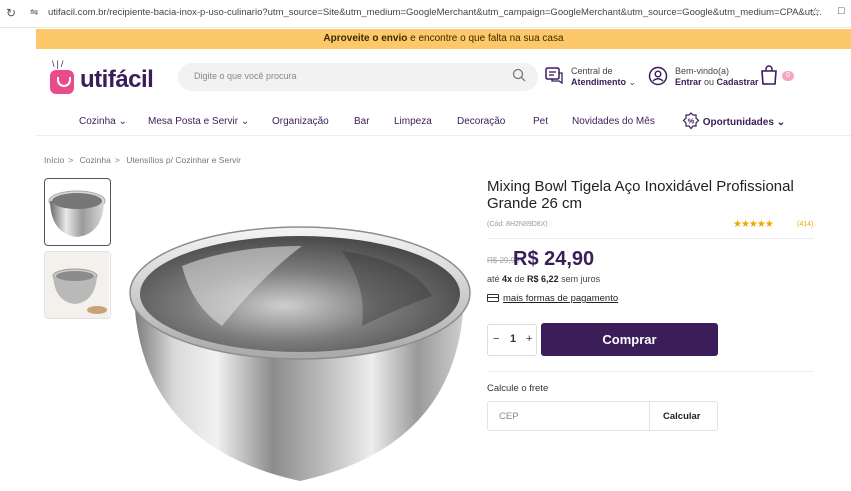 Image resolution: width=851 pixels, height=491 pixels. Describe the element at coordinates (62, 82) in the screenshot. I see `logo-badge-icon` at that location.